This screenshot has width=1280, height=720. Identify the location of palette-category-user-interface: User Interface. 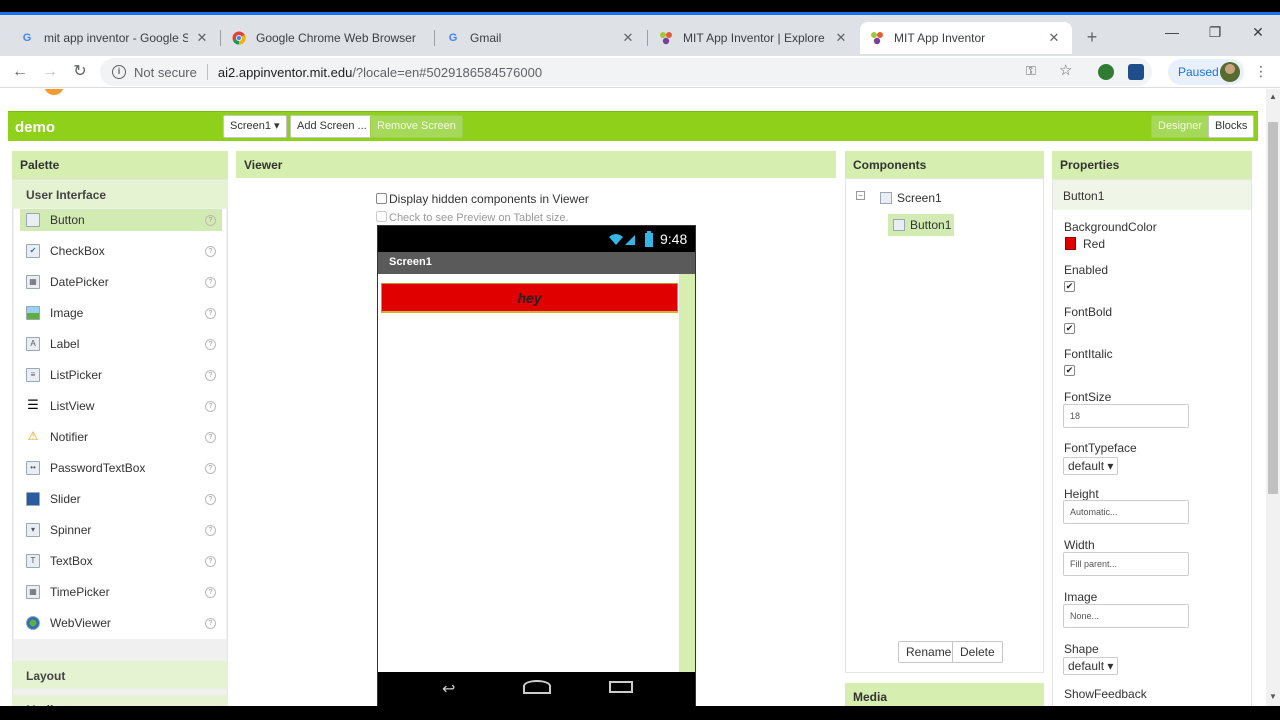
(120, 194).